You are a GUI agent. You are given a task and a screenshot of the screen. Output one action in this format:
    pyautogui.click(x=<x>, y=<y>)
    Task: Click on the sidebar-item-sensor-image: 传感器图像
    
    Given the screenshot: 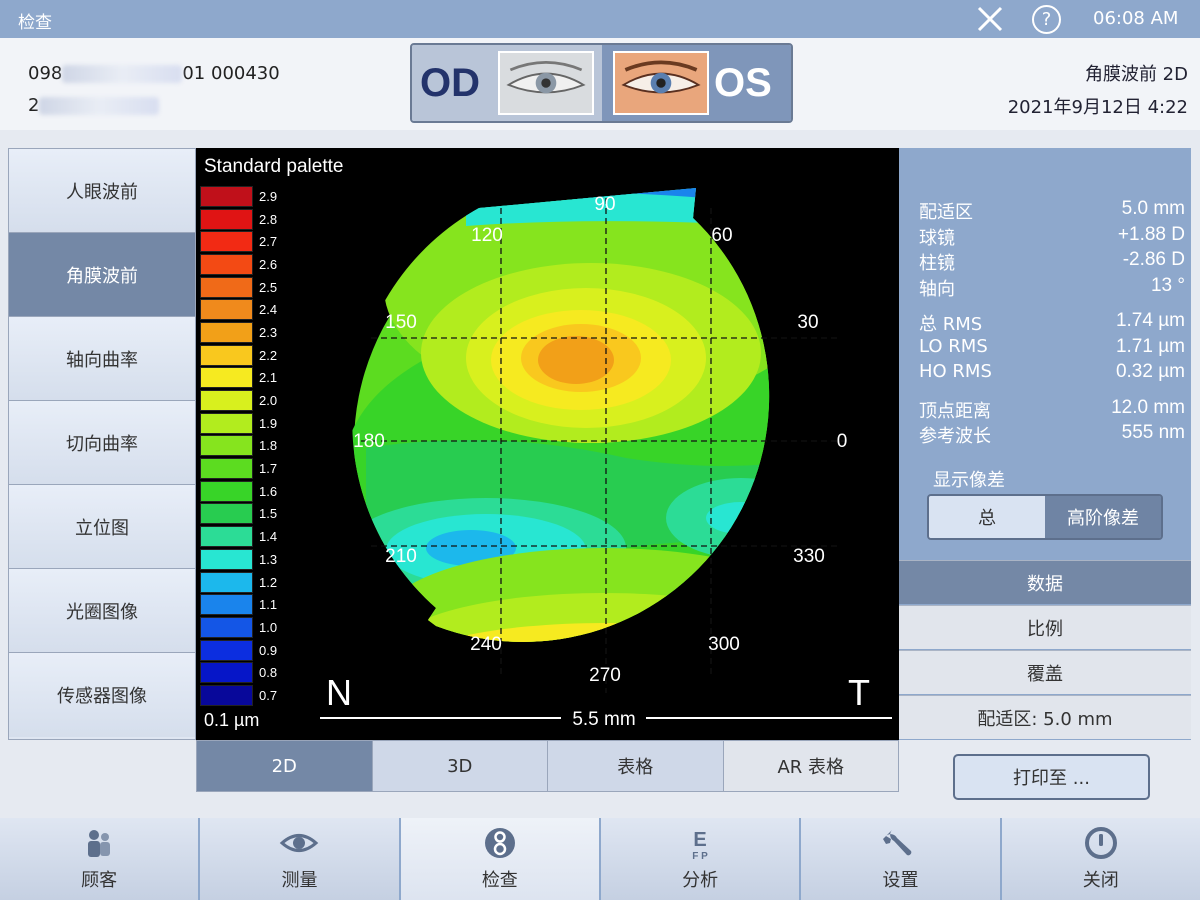 What is the action you would take?
    pyautogui.click(x=102, y=695)
    